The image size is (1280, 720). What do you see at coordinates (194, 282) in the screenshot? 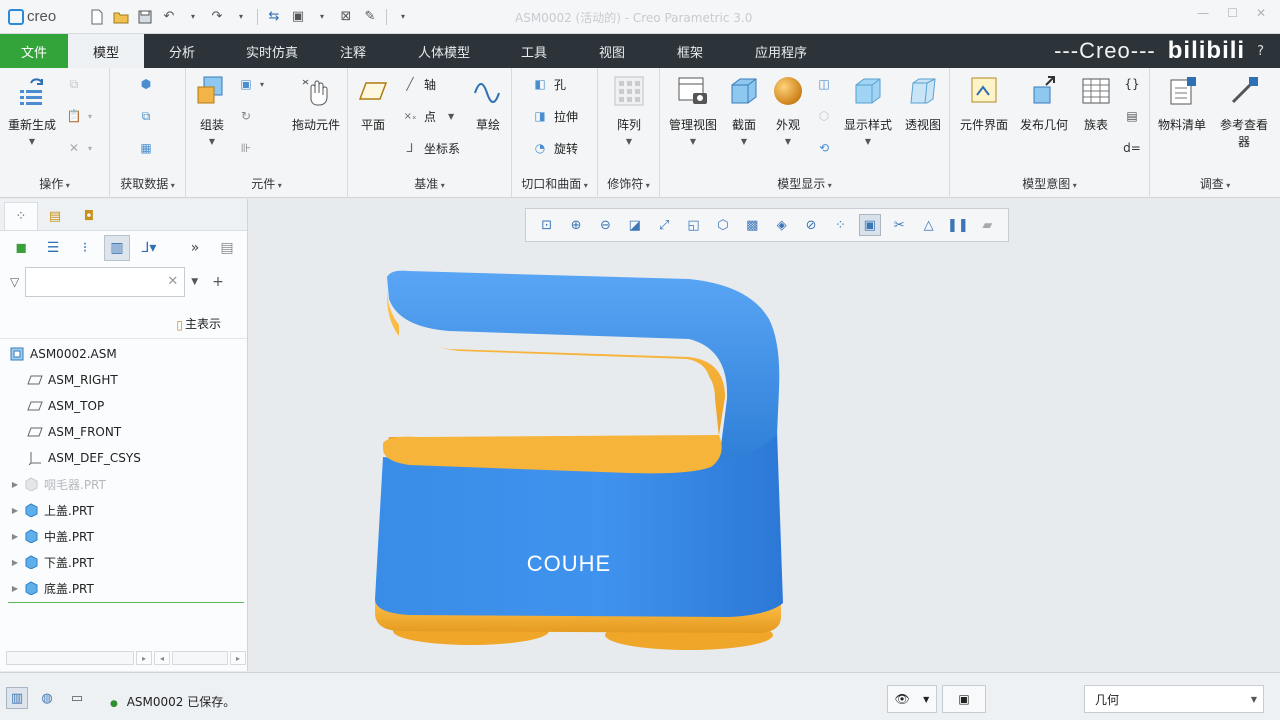
I see `filter-dropdown-icon: ▼` at bounding box center [194, 282].